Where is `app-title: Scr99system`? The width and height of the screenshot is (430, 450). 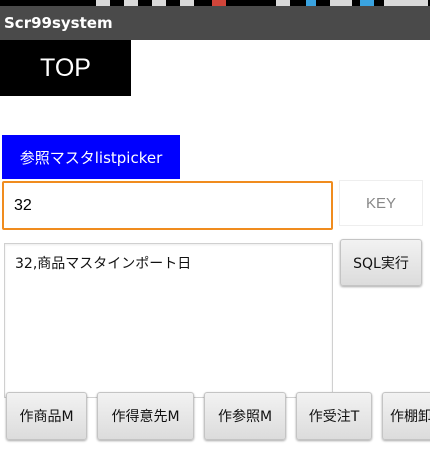
app-title: Scr99system is located at coordinates (58, 23).